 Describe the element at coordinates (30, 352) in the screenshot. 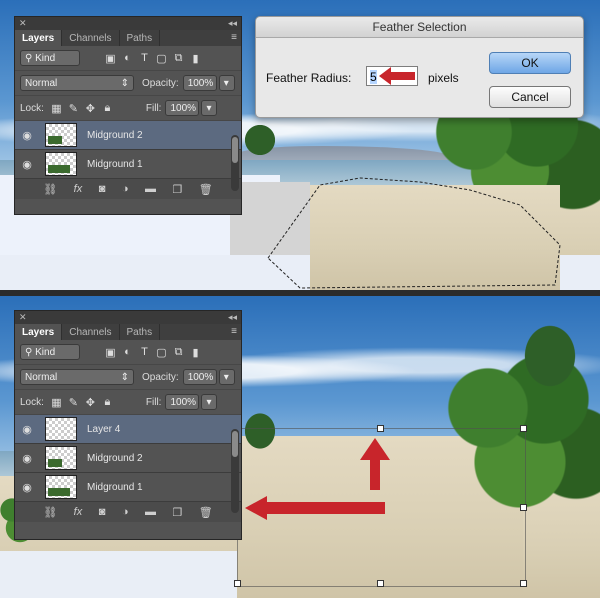

I see `search-icon: ⚲` at that location.